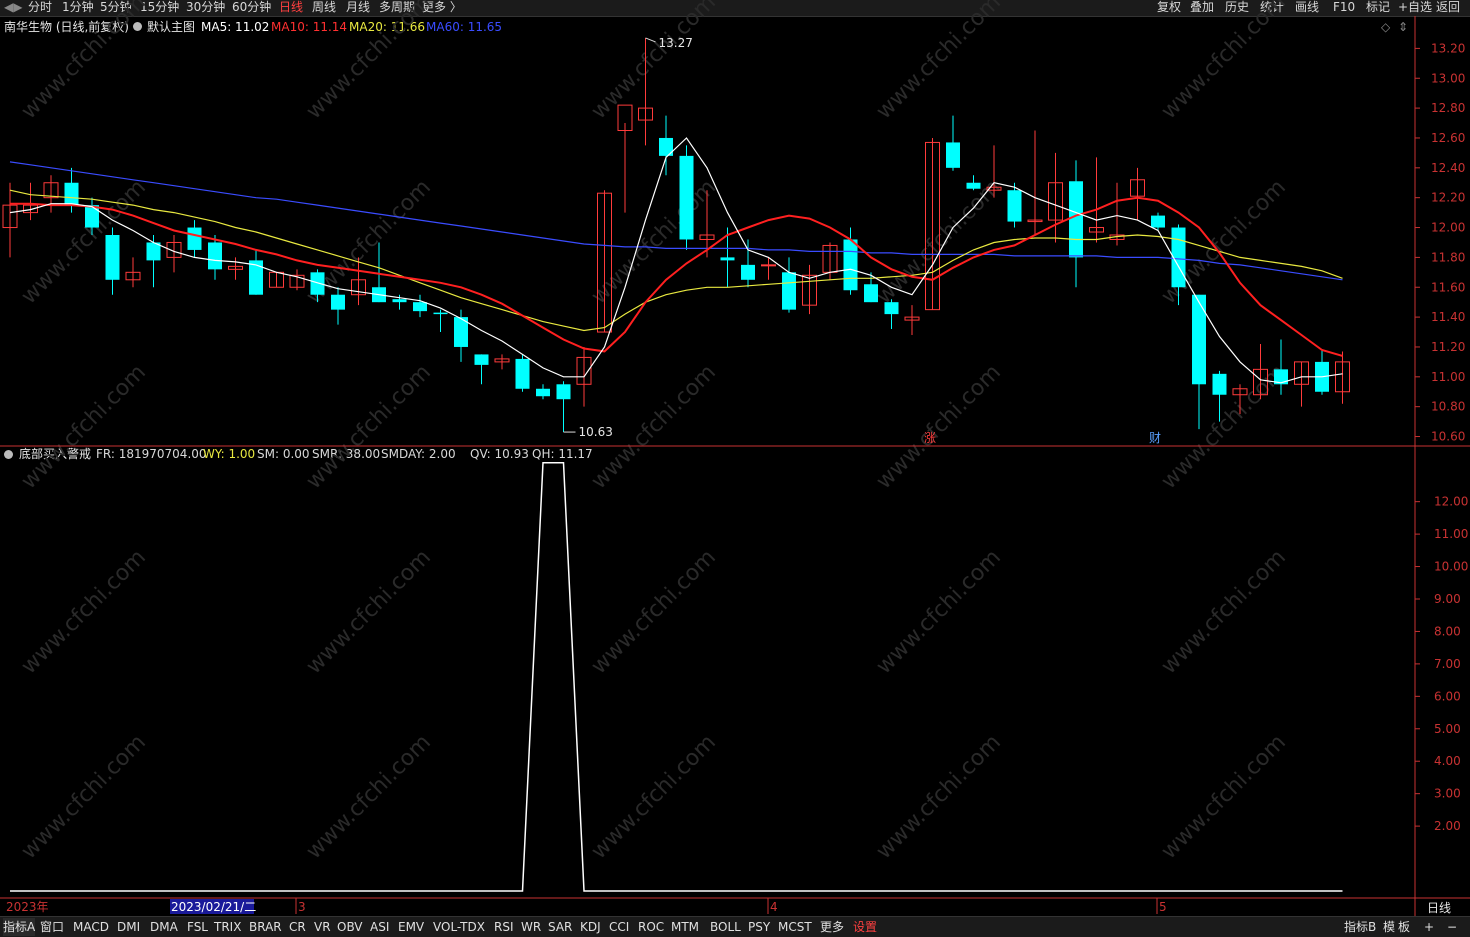 The image size is (1470, 937). What do you see at coordinates (1447, 826) in the screenshot?
I see `indicator-y-tick-label: 2.00` at bounding box center [1447, 826].